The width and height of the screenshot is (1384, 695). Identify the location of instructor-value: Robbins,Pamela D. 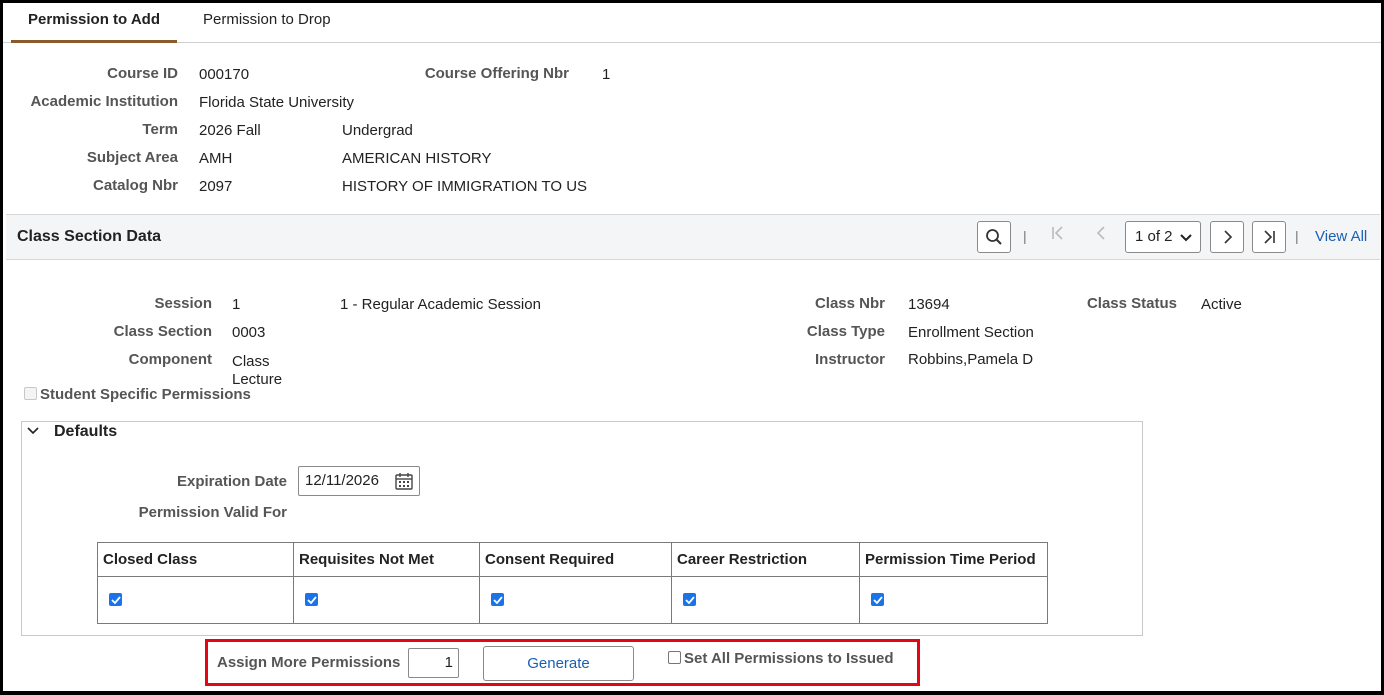
(971, 359).